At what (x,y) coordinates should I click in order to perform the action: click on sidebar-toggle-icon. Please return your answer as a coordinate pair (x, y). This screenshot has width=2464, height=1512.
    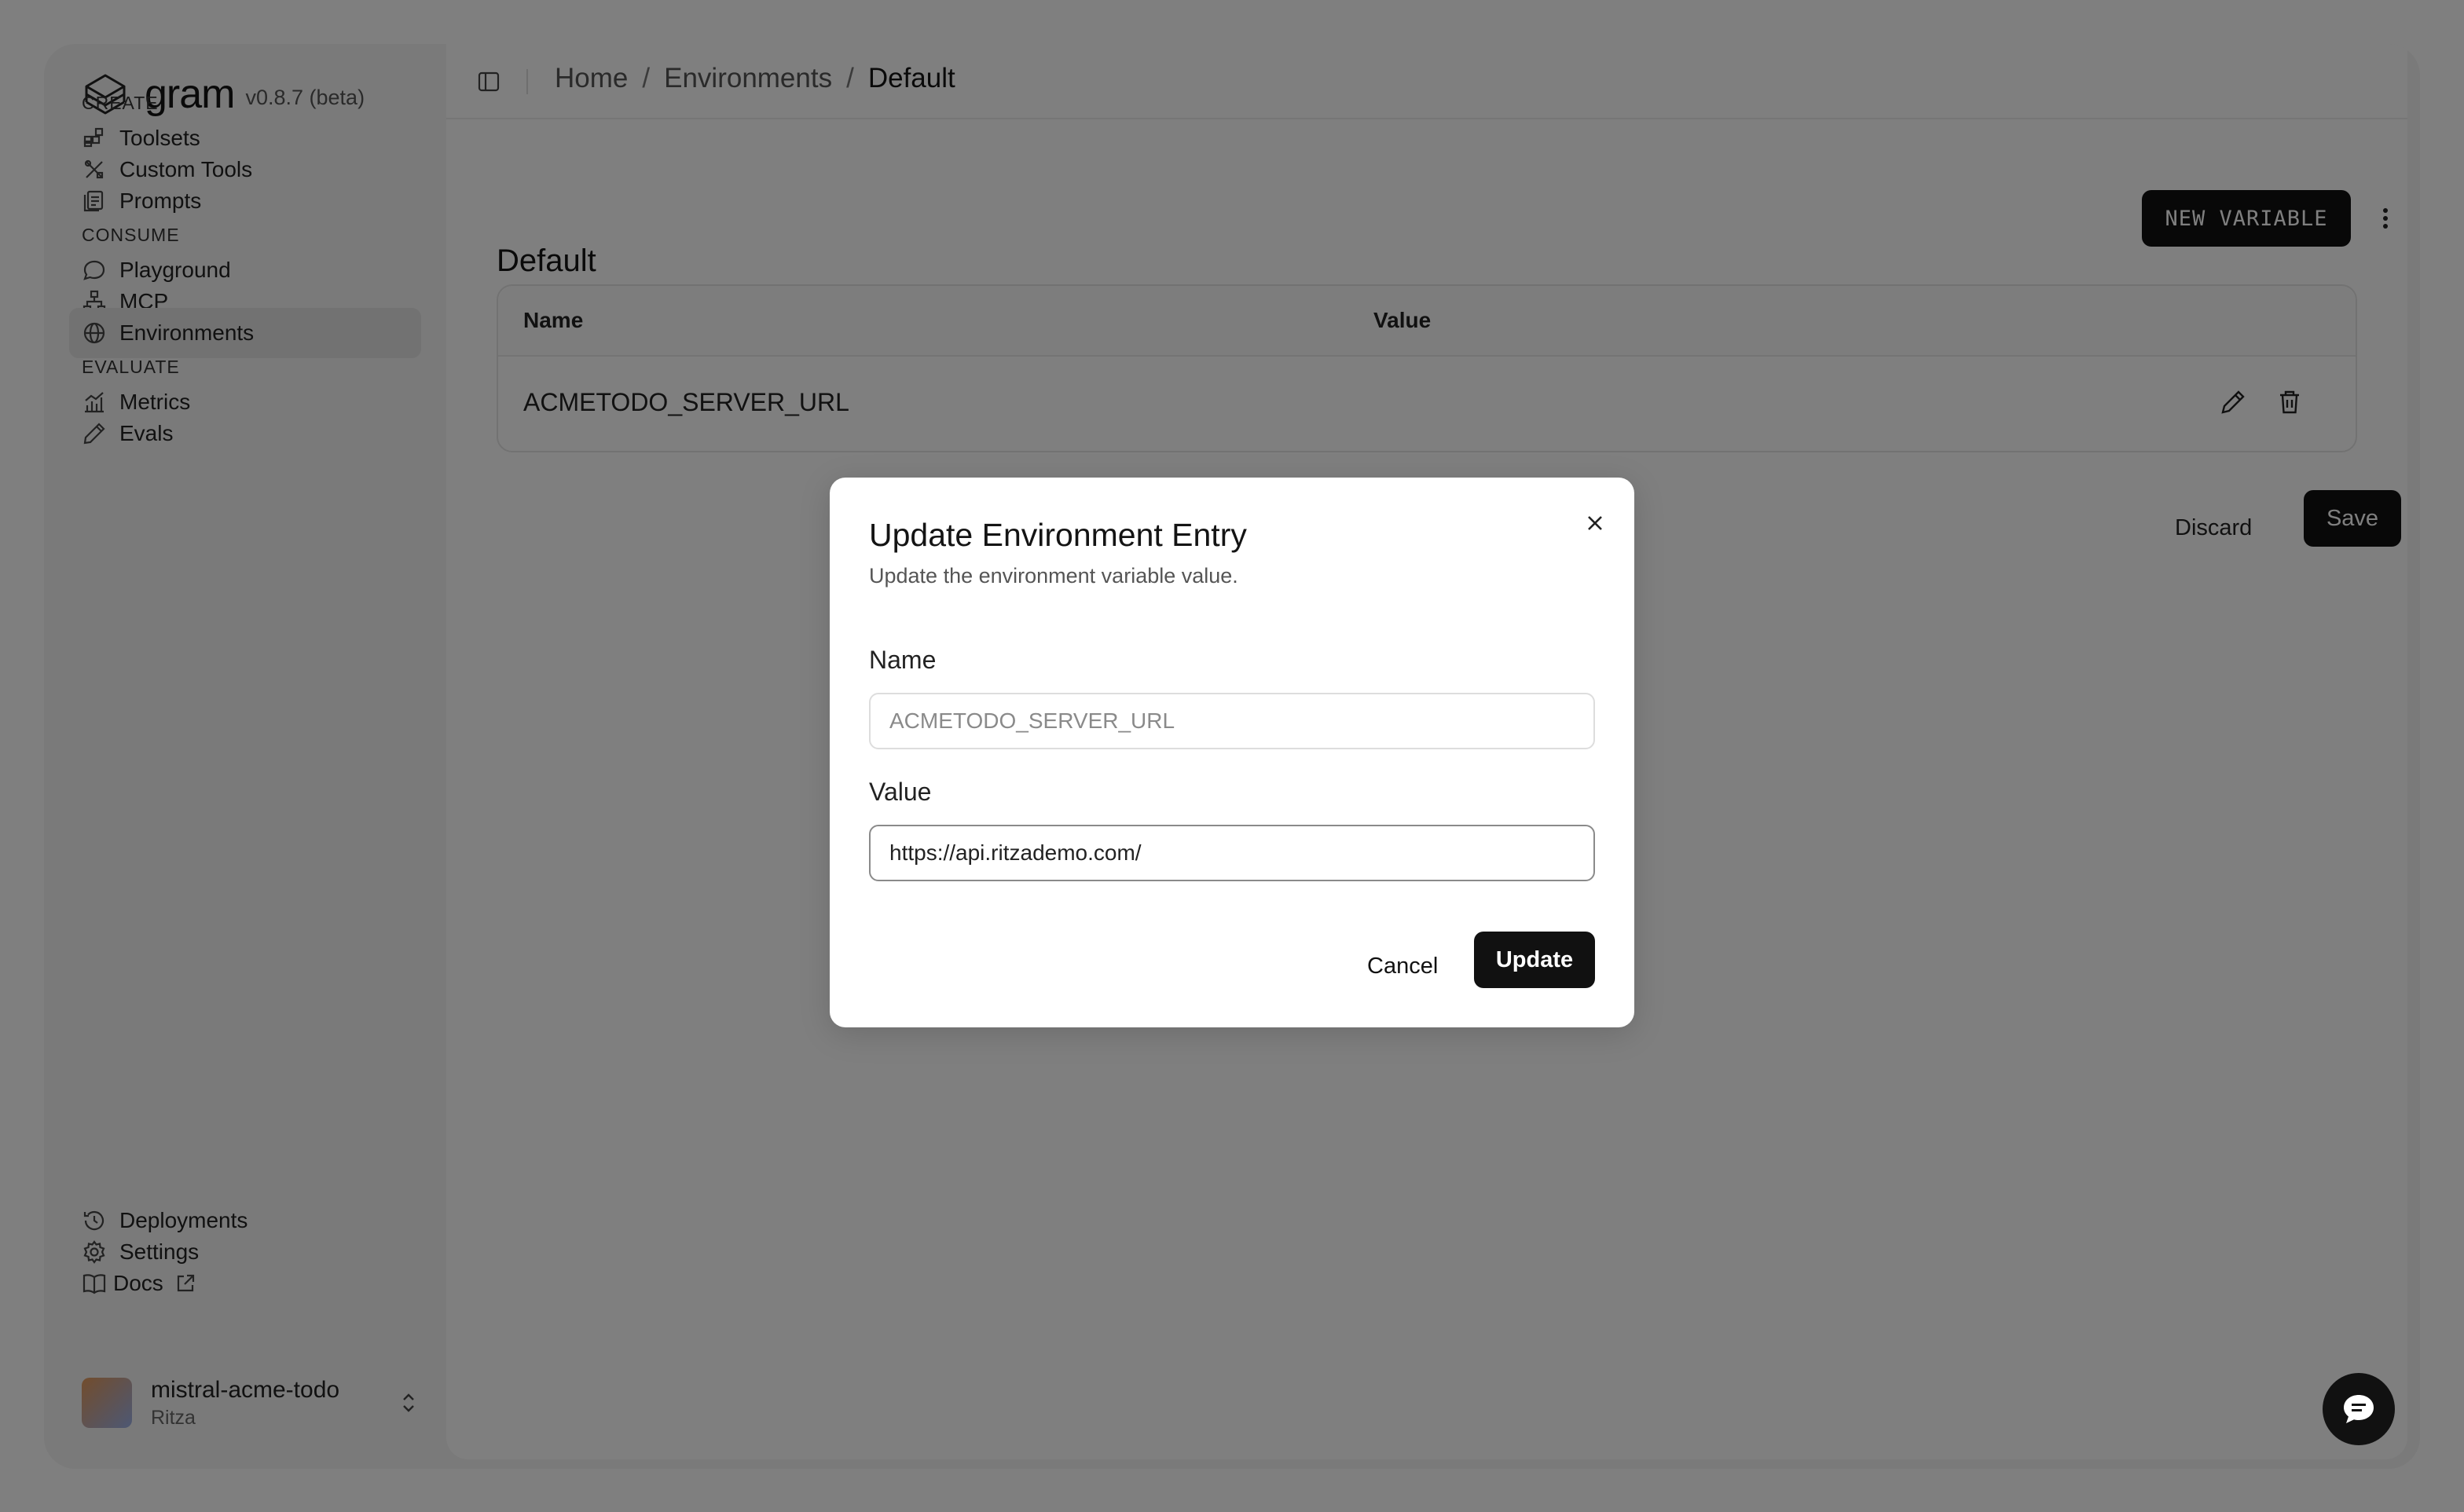
    Looking at the image, I should click on (488, 81).